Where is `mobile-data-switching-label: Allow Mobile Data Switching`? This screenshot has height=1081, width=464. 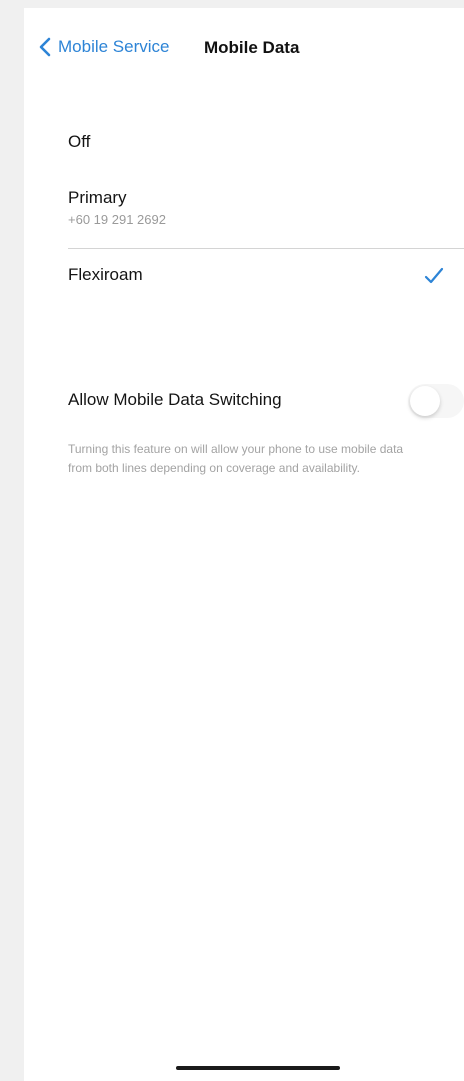 mobile-data-switching-label: Allow Mobile Data Switching is located at coordinates (175, 399).